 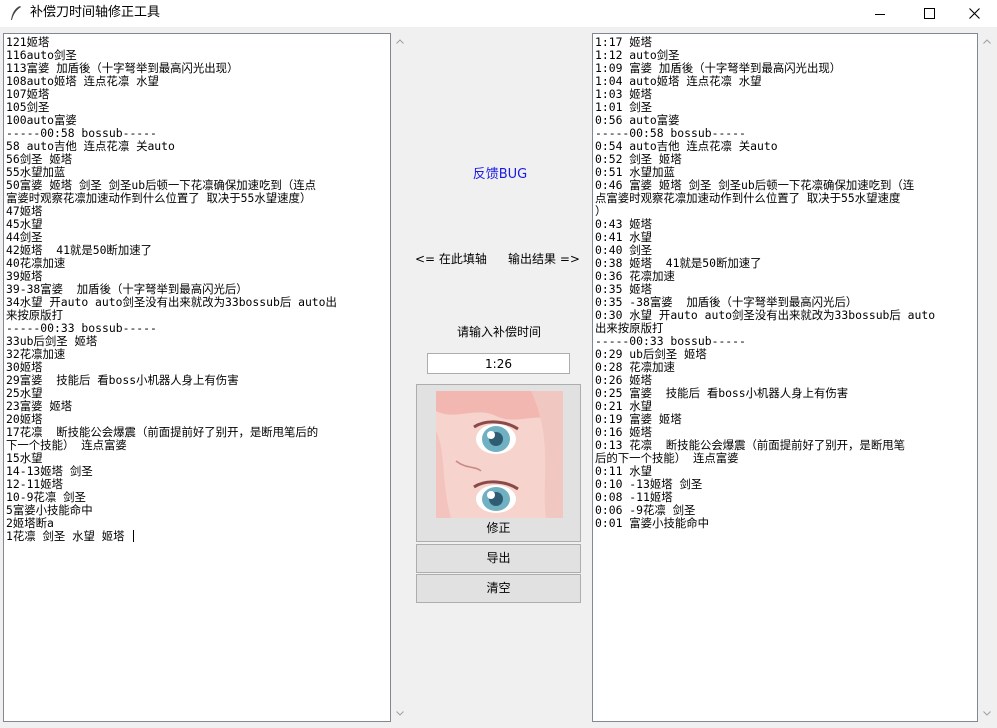 What do you see at coordinates (722, 393) in the screenshot?
I see `text-line: 0:25 富婆 技能后 看boss小机器人身上有伤害` at bounding box center [722, 393].